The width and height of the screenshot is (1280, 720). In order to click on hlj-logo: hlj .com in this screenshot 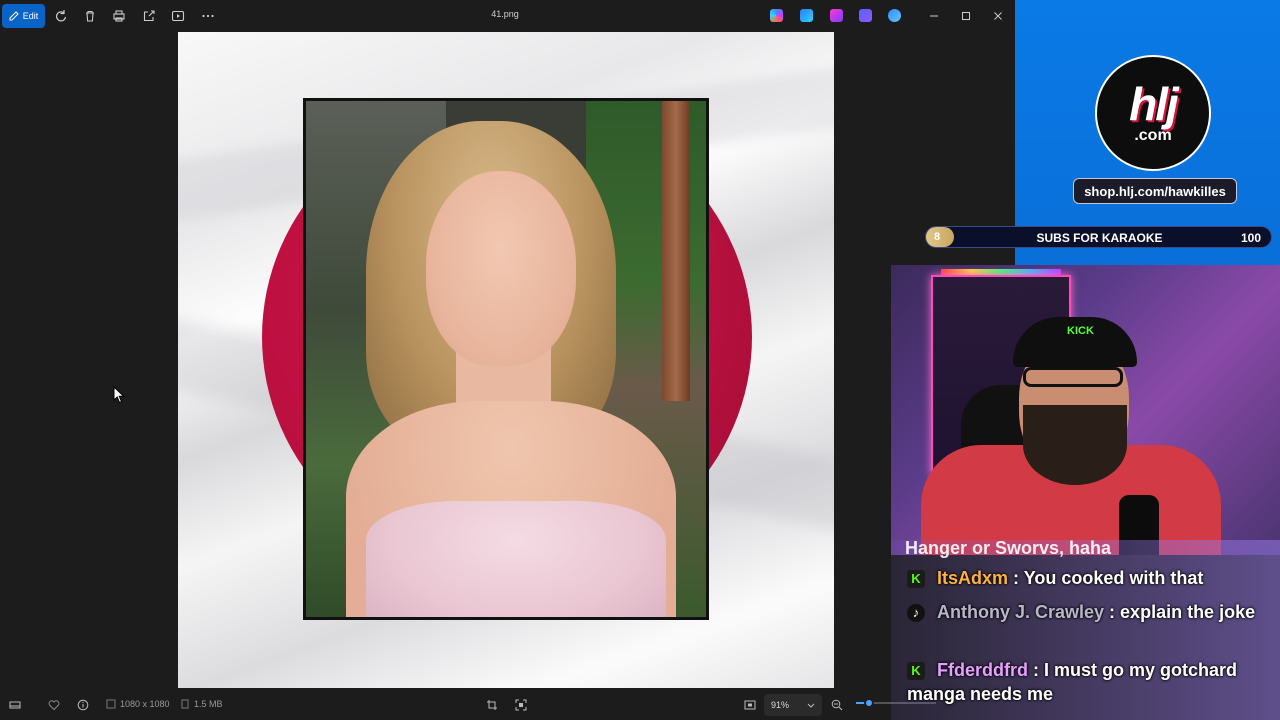, I will do `click(1153, 113)`.